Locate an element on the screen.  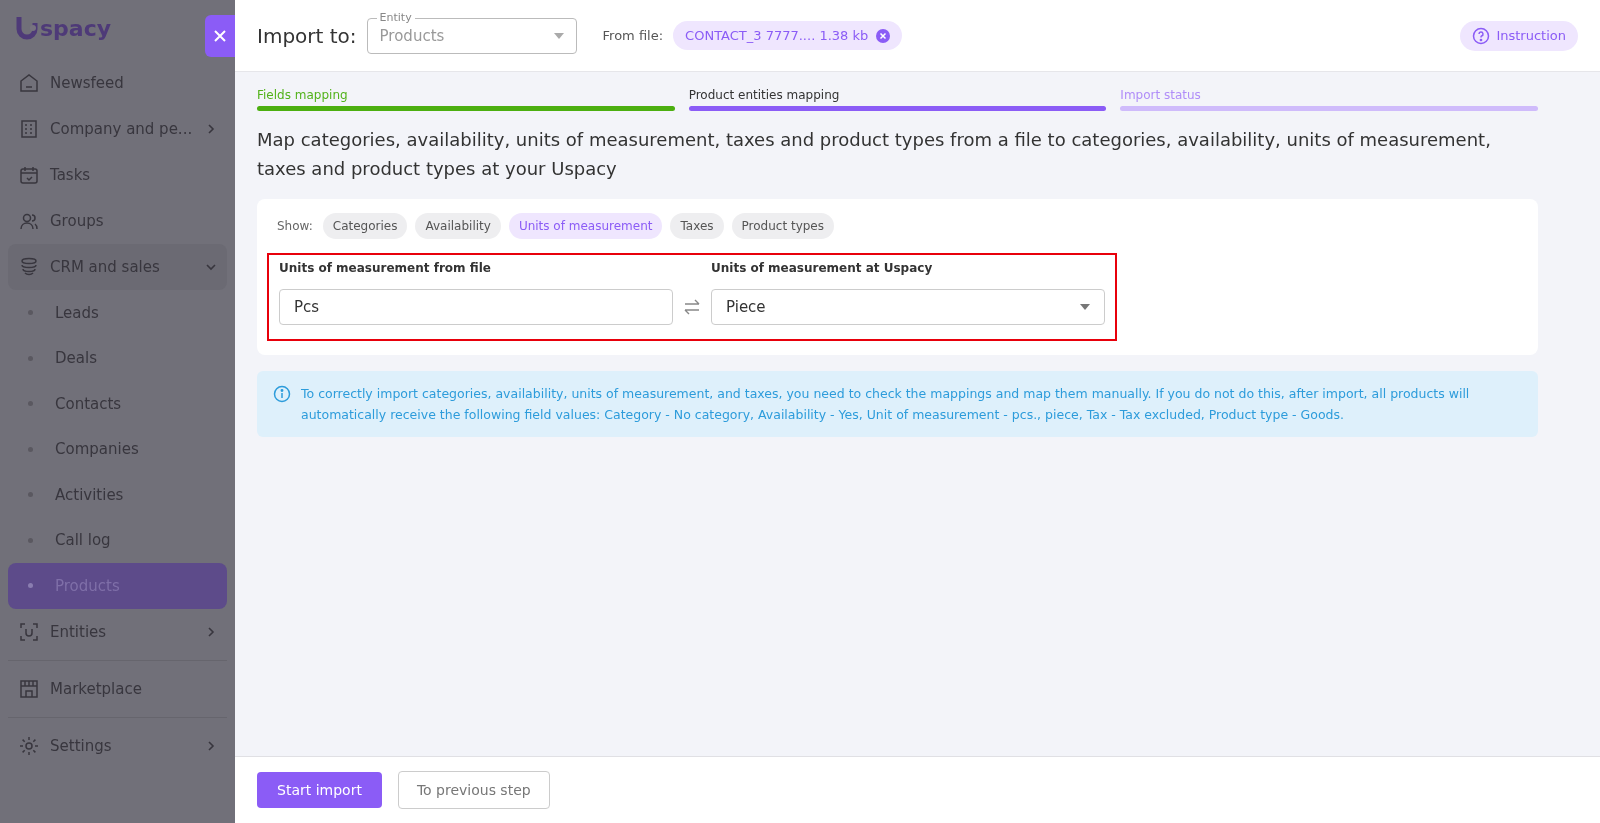
import-title: Import to: is located at coordinates (307, 35).